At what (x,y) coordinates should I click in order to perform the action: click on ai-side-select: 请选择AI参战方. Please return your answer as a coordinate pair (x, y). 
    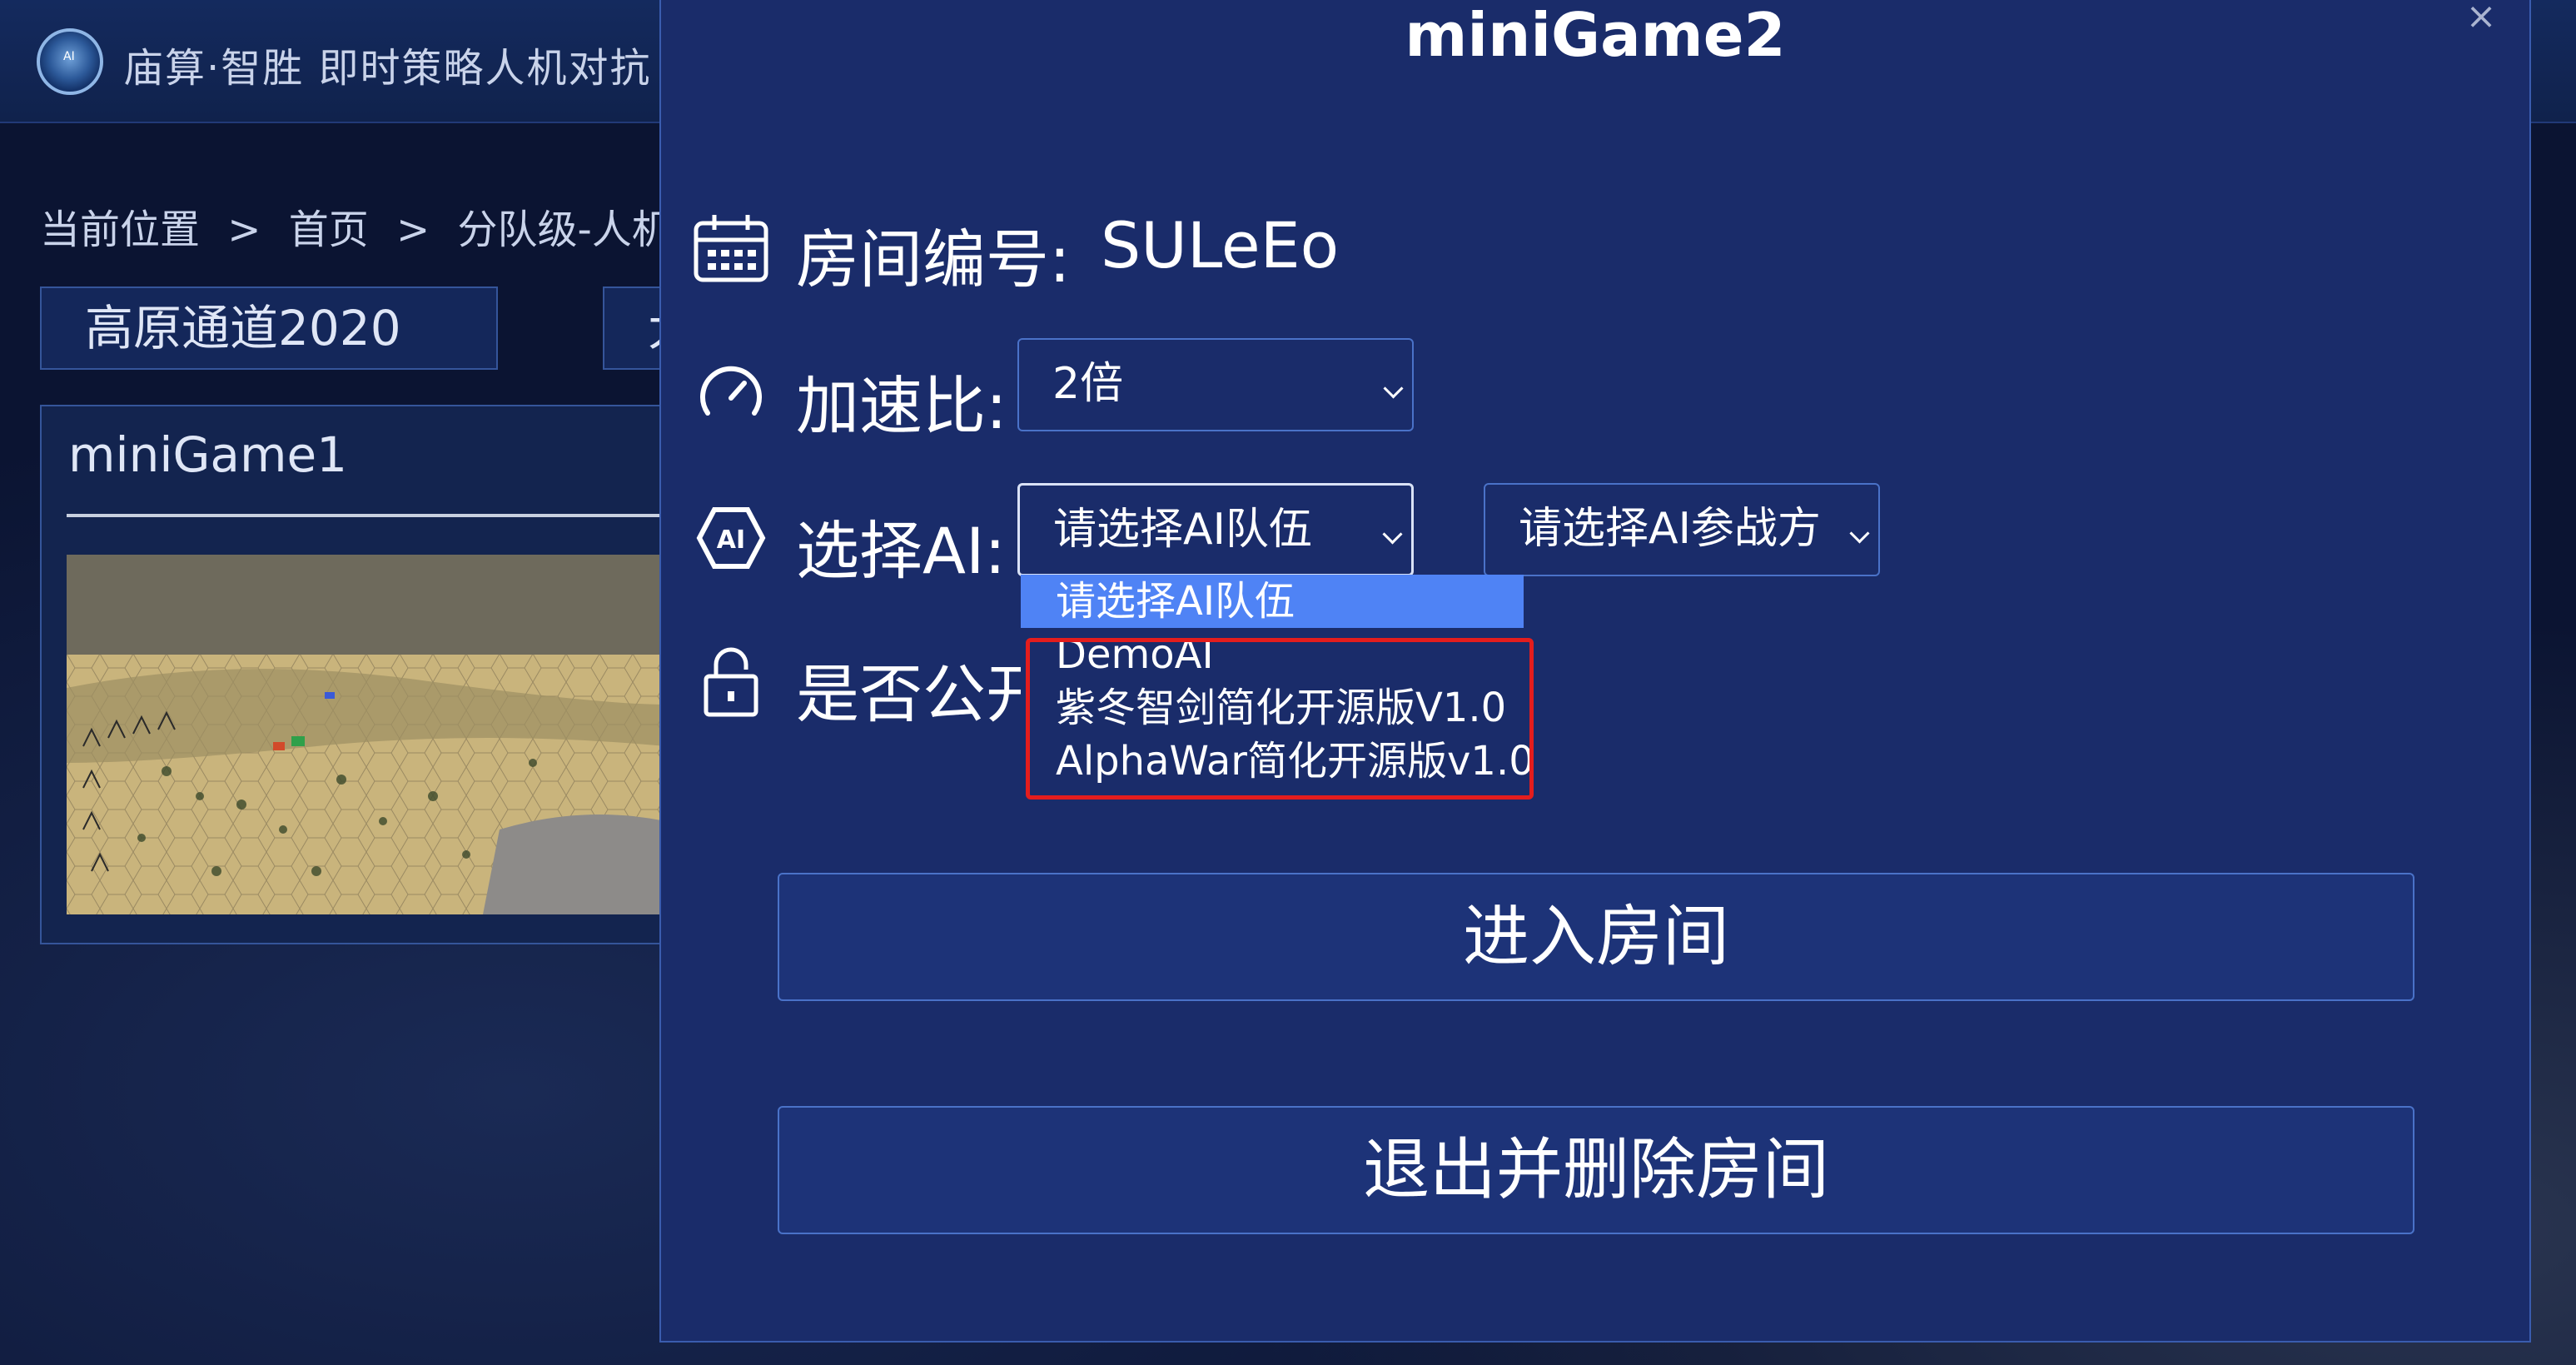
    Looking at the image, I should click on (1682, 529).